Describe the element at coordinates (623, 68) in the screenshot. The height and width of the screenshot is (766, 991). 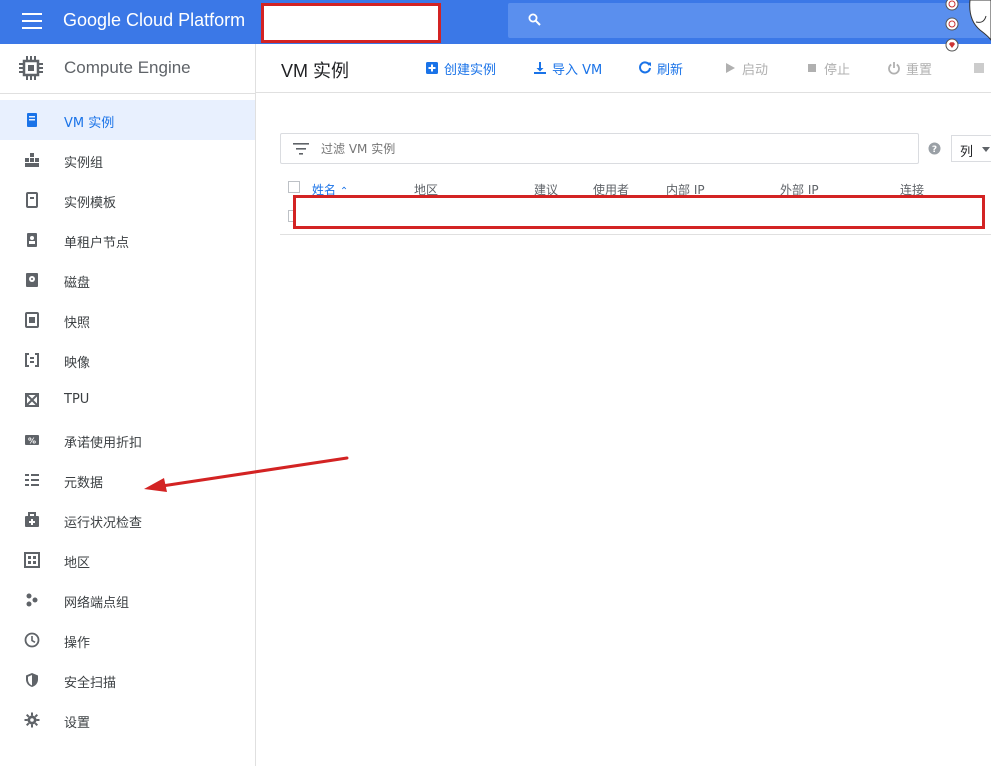
I see `page-header: VM 实例 创建实例 导入 VM 刷新 启动 停止 重置` at that location.